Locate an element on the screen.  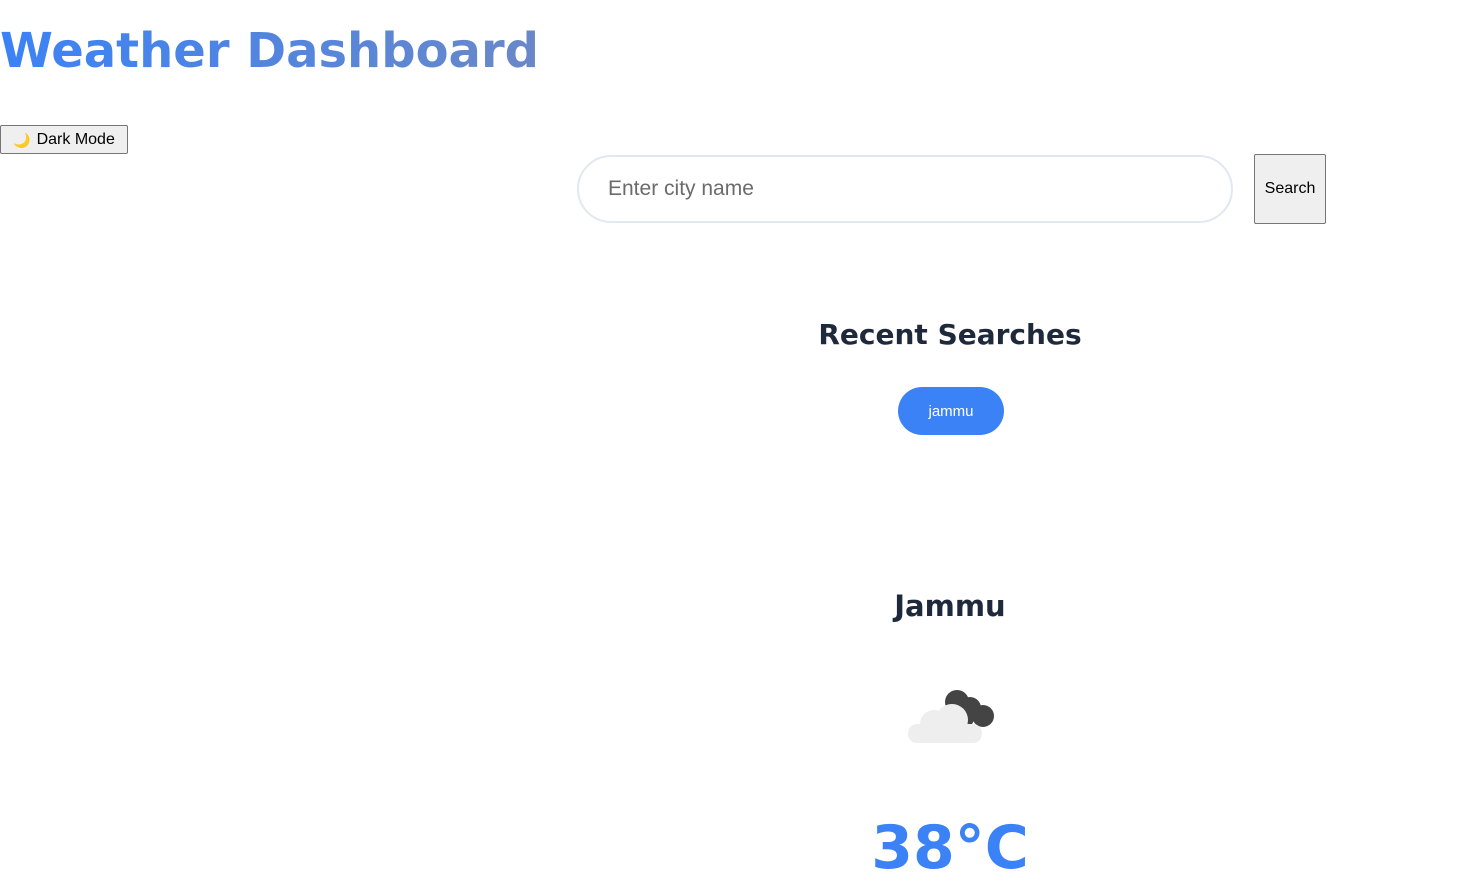
temperature-value: 38°C is located at coordinates (950, 848).